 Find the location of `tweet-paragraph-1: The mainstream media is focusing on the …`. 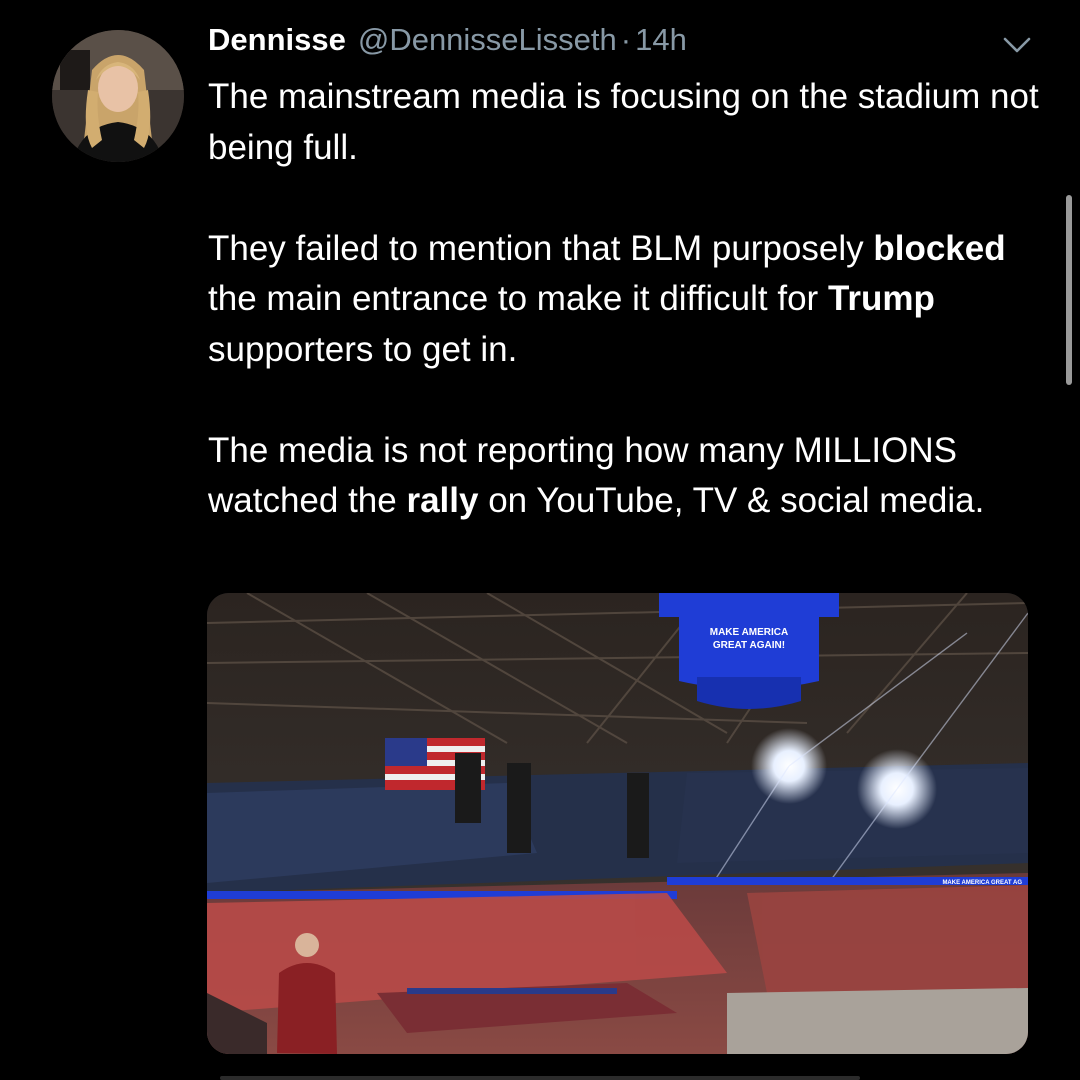

tweet-paragraph-1: The mainstream media is focusing on the … is located at coordinates (623, 122).